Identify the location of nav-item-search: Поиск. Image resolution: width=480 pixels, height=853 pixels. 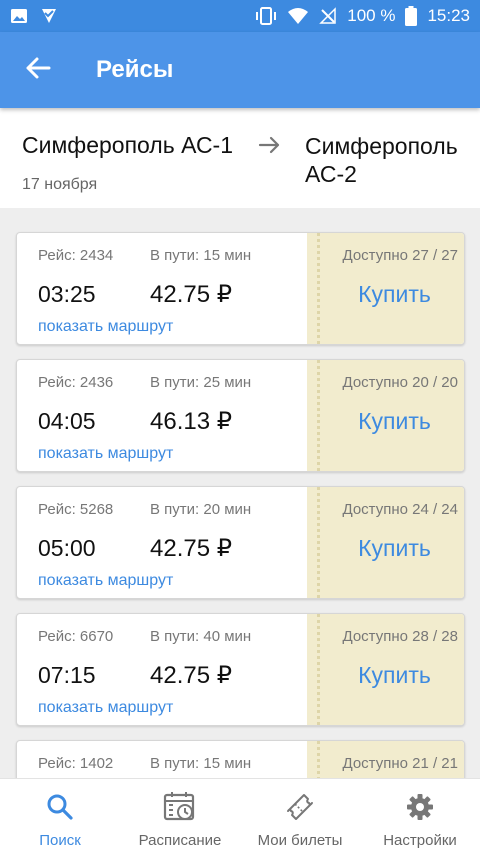
(60, 816).